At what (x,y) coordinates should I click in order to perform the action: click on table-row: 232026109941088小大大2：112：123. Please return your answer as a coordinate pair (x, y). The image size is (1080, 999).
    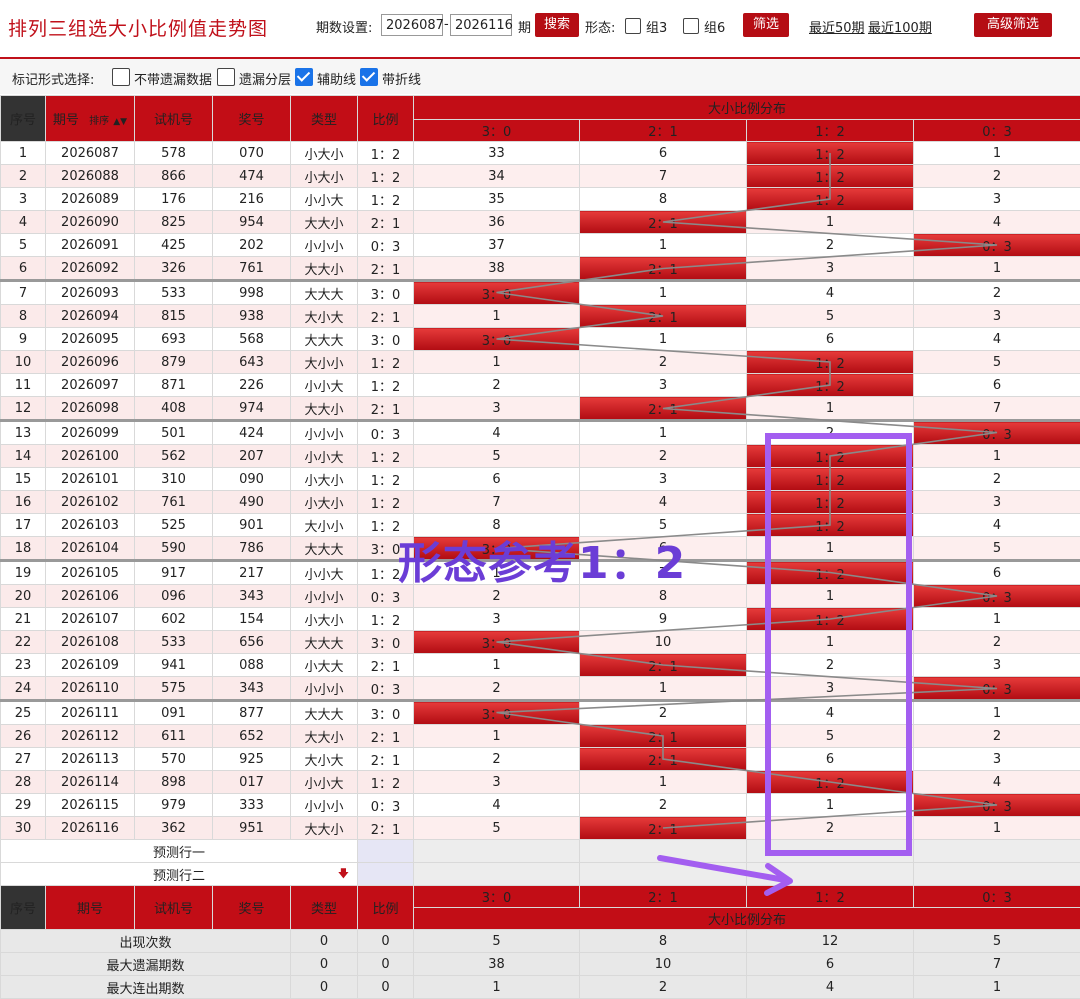
    Looking at the image, I should click on (540, 665).